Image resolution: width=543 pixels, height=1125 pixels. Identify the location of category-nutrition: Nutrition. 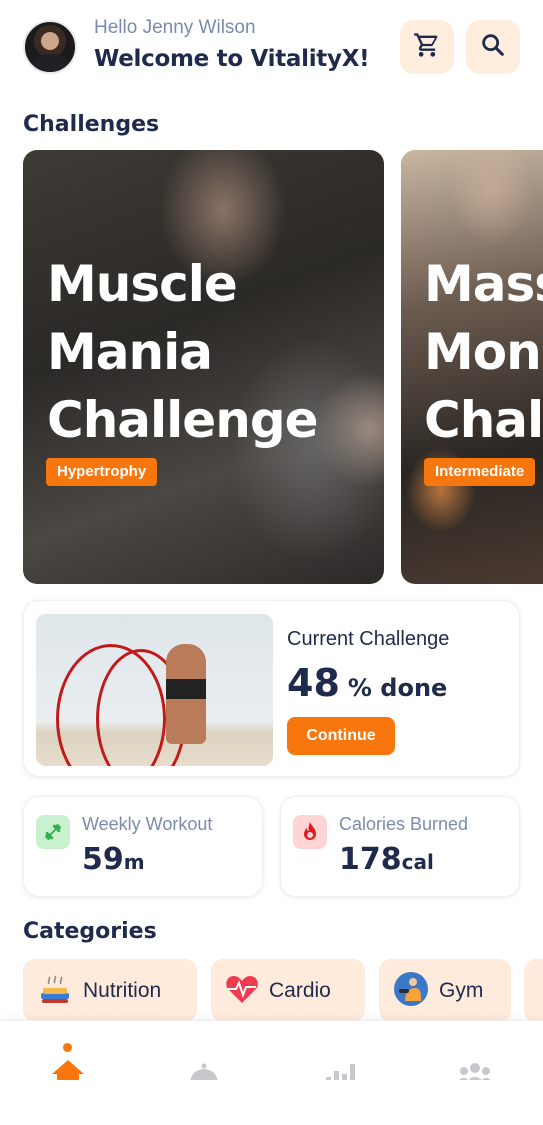
(110, 990).